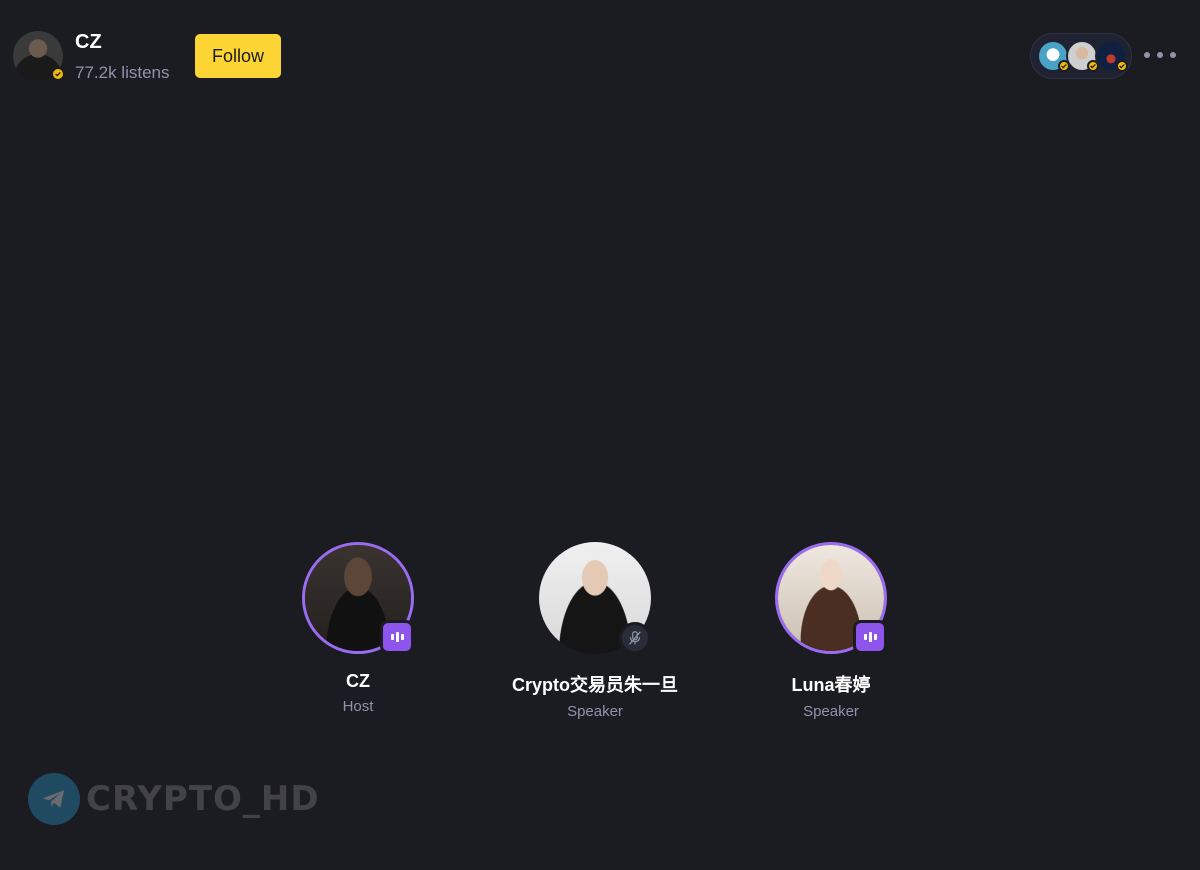 The image size is (1200, 870). What do you see at coordinates (238, 56) in the screenshot?
I see `follow-button: Follow` at bounding box center [238, 56].